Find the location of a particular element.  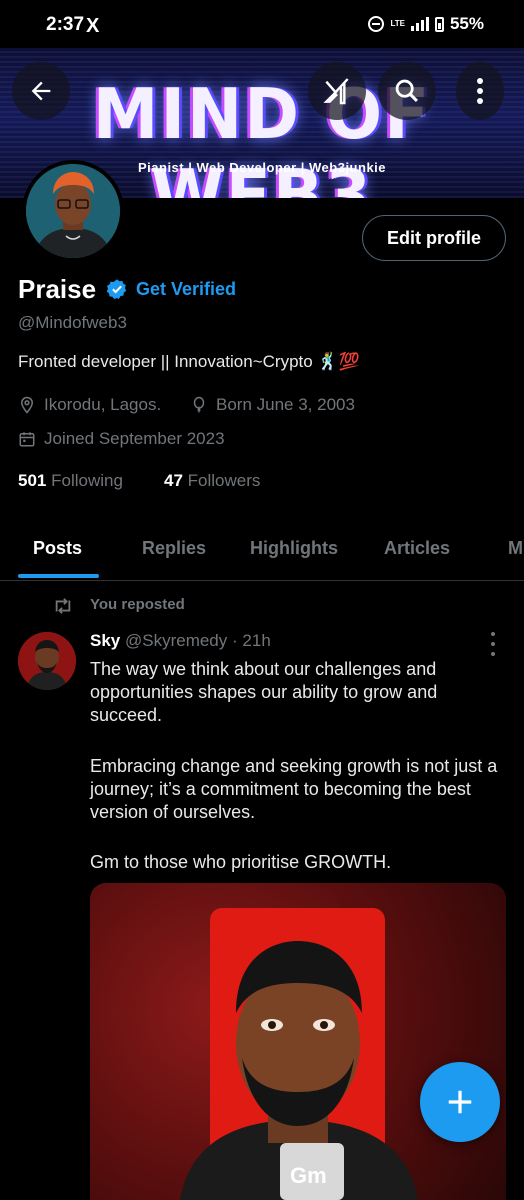

active-tab-indicator is located at coordinates (58, 576).